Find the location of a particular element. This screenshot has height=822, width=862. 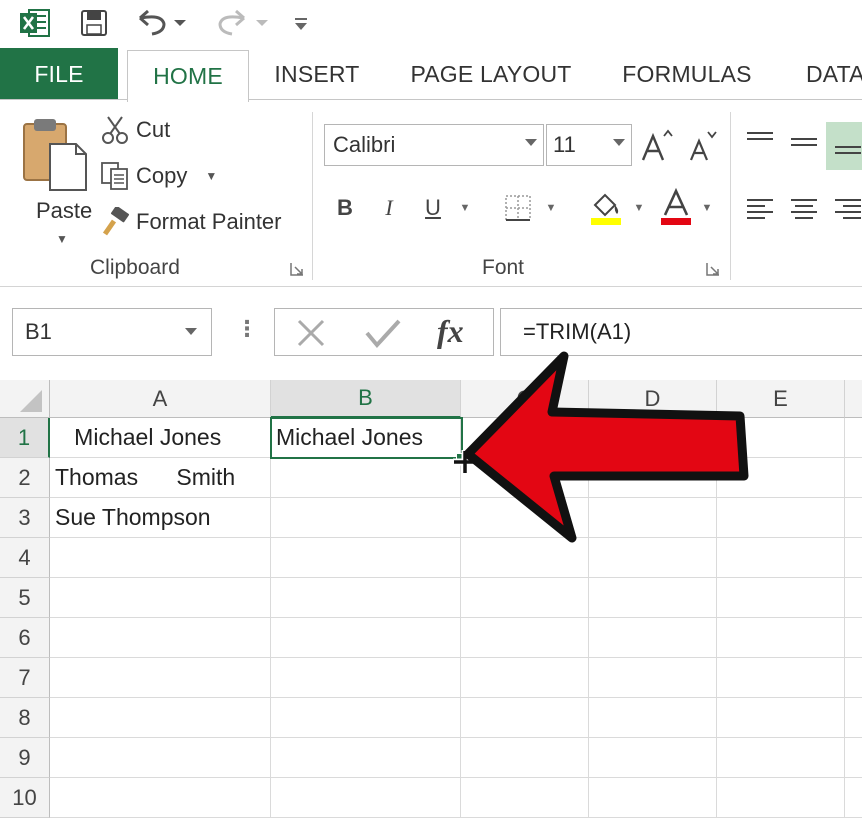

shrink-font-icon is located at coordinates (703, 146).